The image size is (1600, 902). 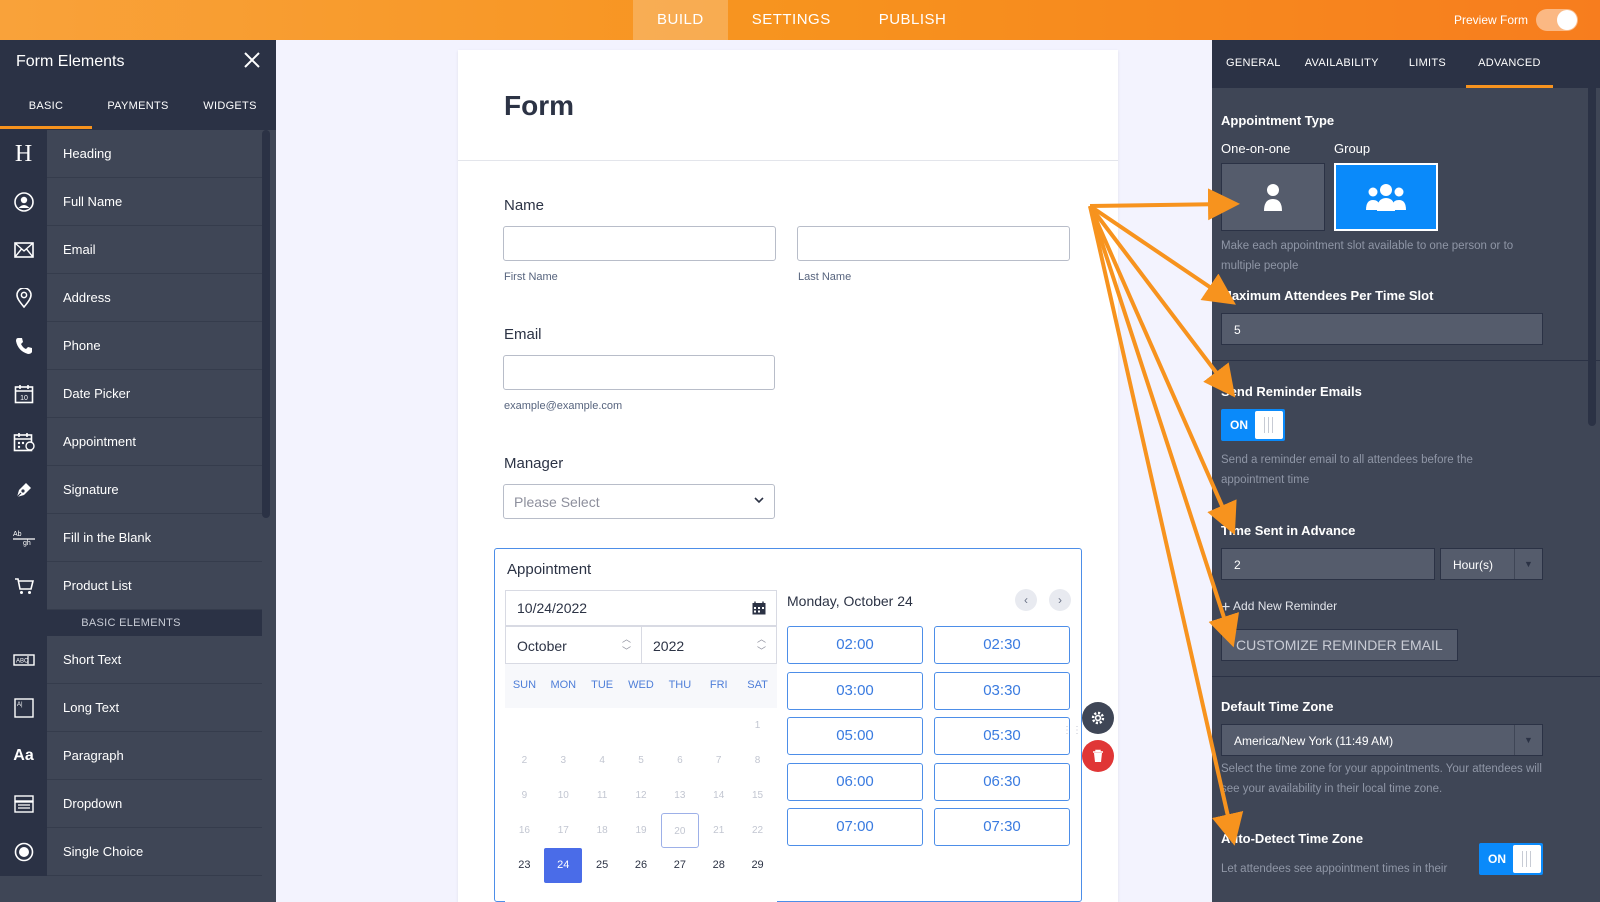 What do you see at coordinates (759, 608) in the screenshot?
I see `calendar-icon` at bounding box center [759, 608].